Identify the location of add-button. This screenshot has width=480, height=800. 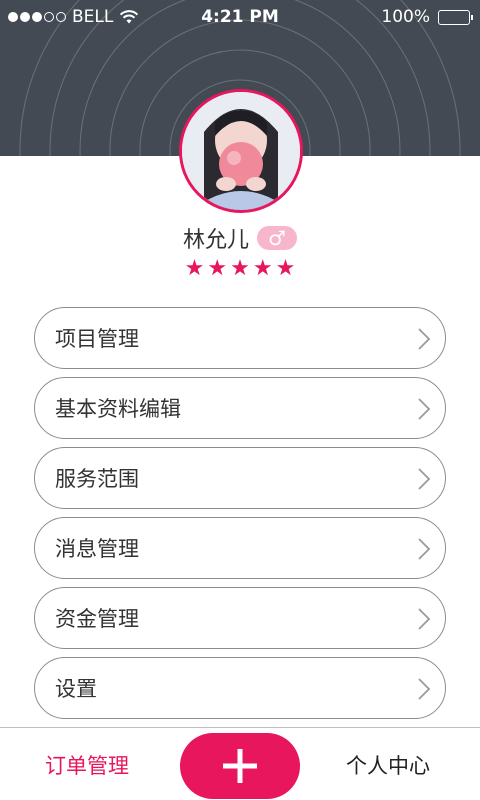
(240, 766).